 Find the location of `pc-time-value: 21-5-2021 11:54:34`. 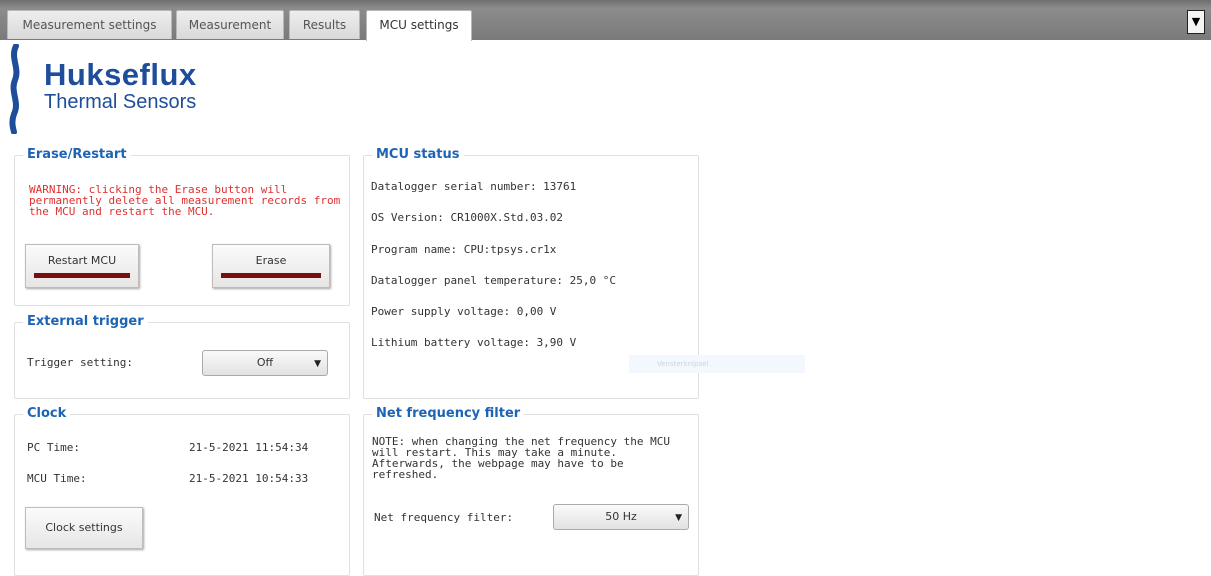

pc-time-value: 21-5-2021 11:54:34 is located at coordinates (249, 447).